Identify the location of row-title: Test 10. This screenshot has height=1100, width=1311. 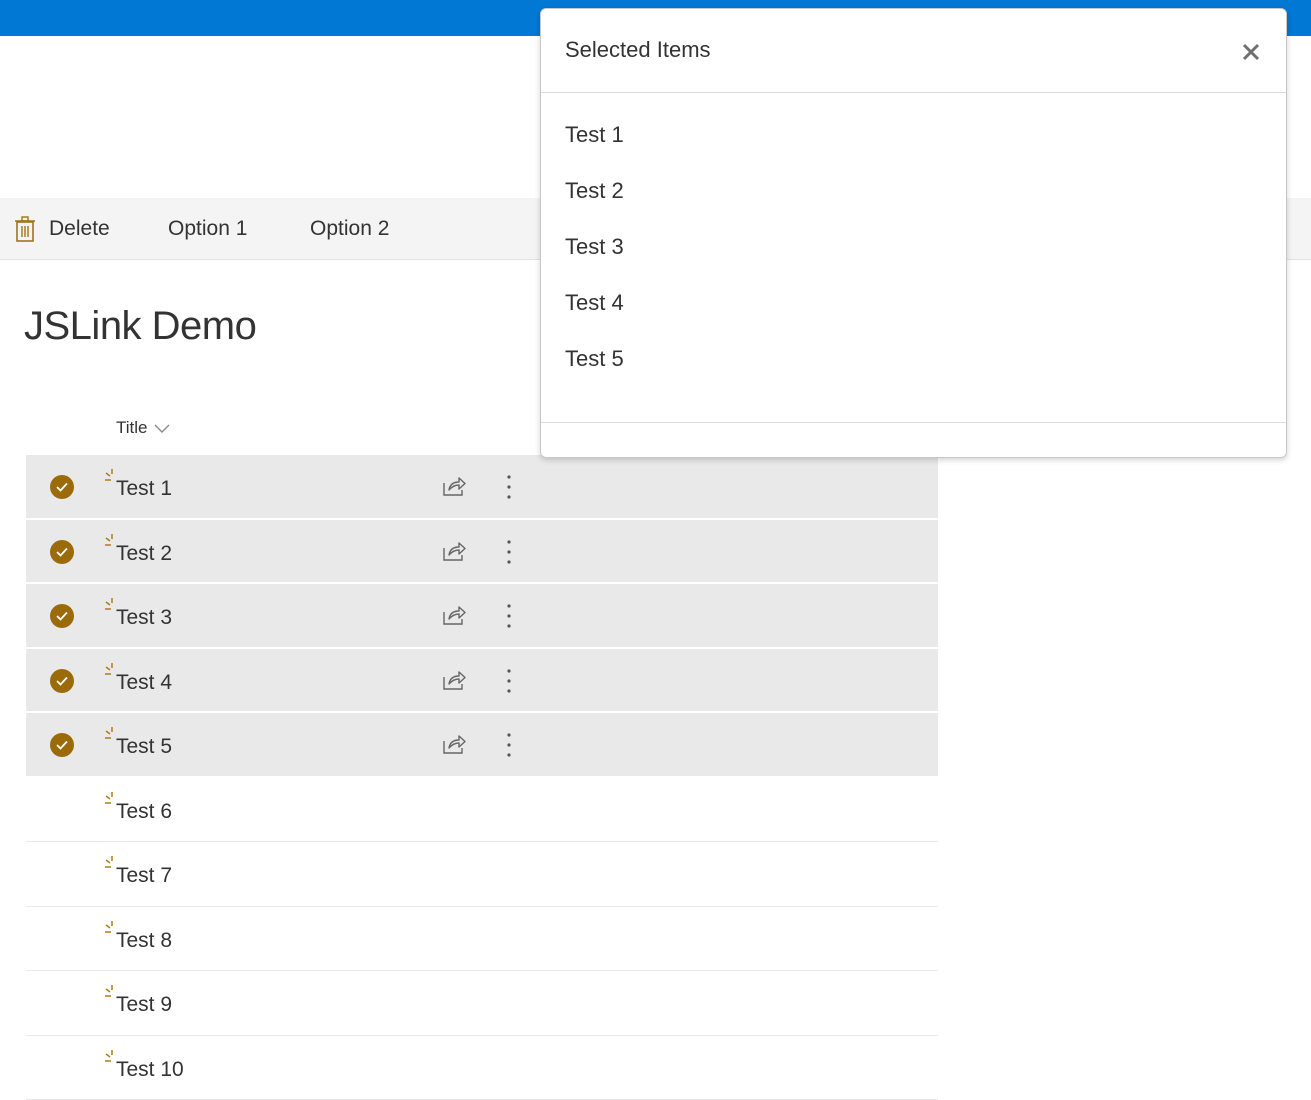
(150, 1070).